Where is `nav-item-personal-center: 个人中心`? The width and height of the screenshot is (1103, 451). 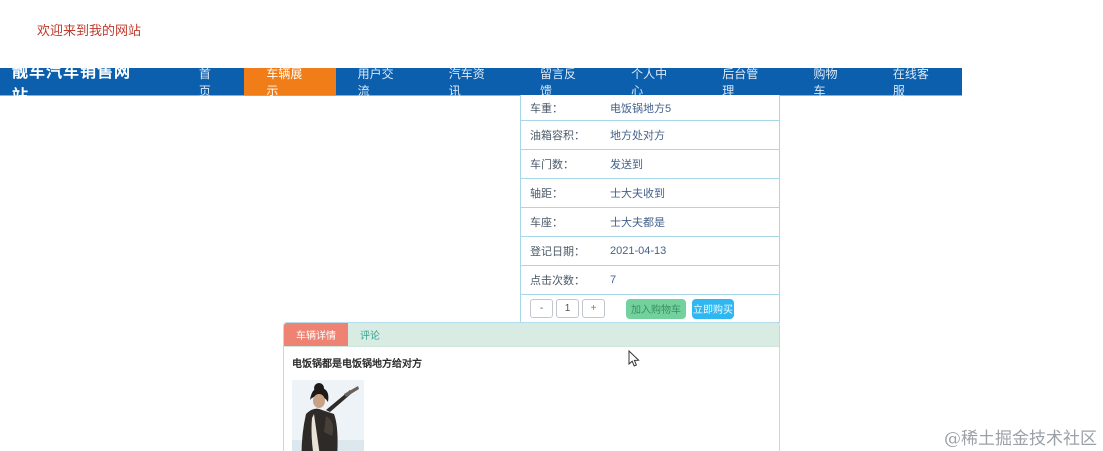 nav-item-personal-center: 个人中心 is located at coordinates (654, 82).